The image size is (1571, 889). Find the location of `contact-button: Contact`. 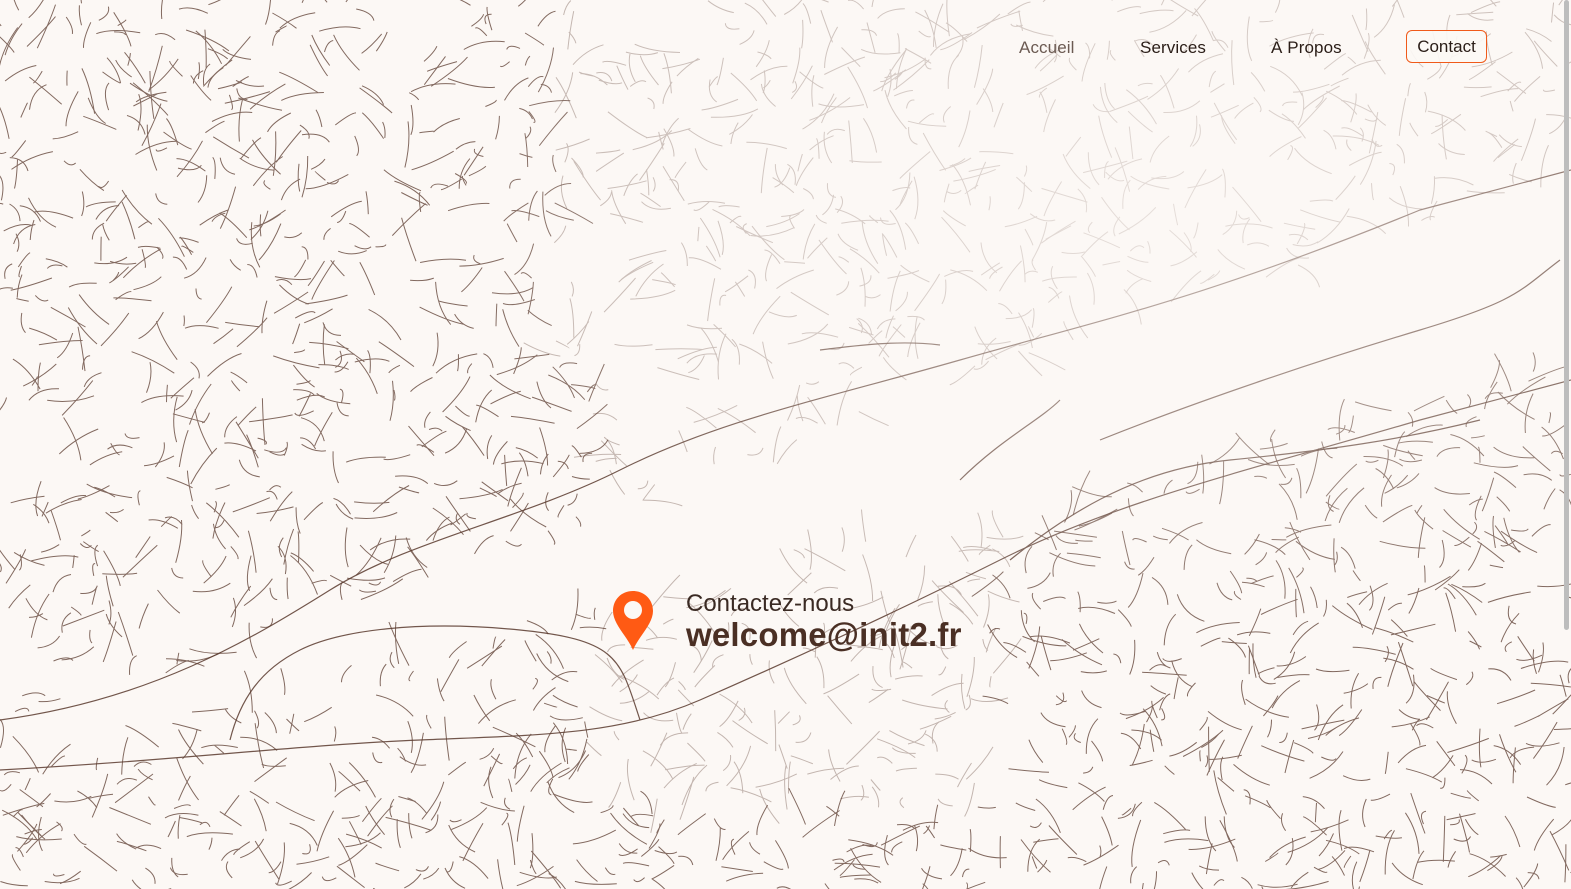

contact-button: Contact is located at coordinates (1446, 46).